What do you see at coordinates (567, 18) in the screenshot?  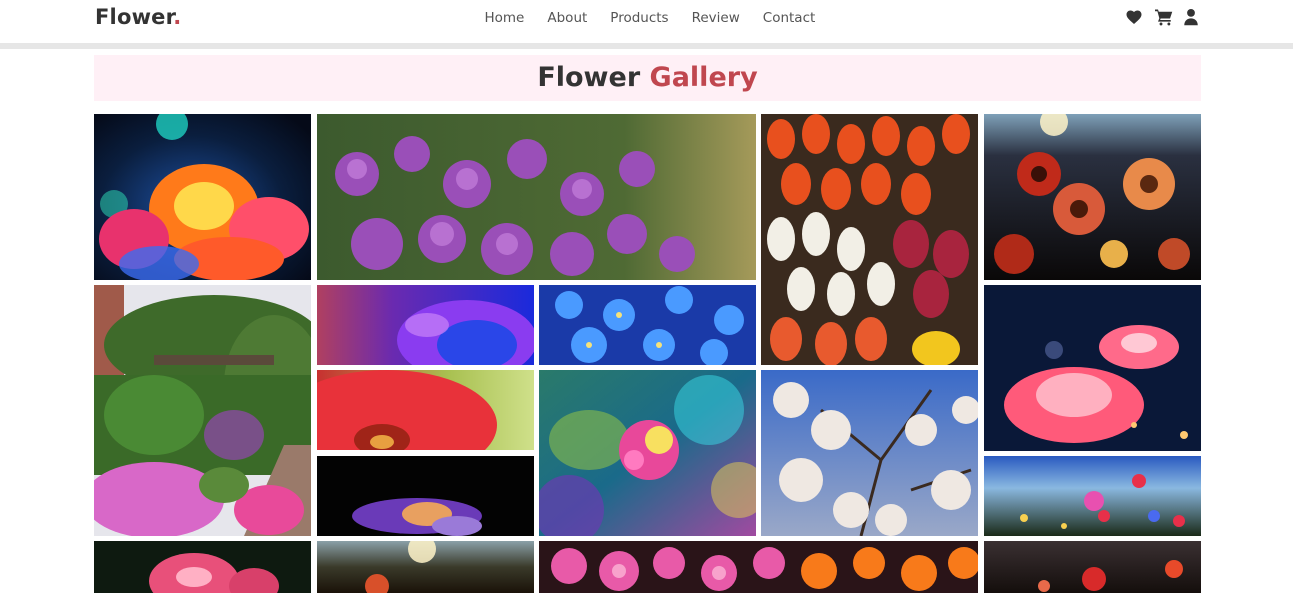 I see `nav-link-about: About` at bounding box center [567, 18].